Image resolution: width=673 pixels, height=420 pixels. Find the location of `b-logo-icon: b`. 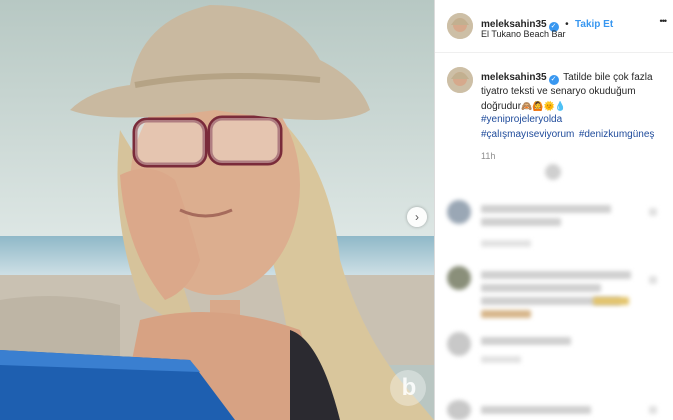

b-logo-icon: b is located at coordinates (409, 387).